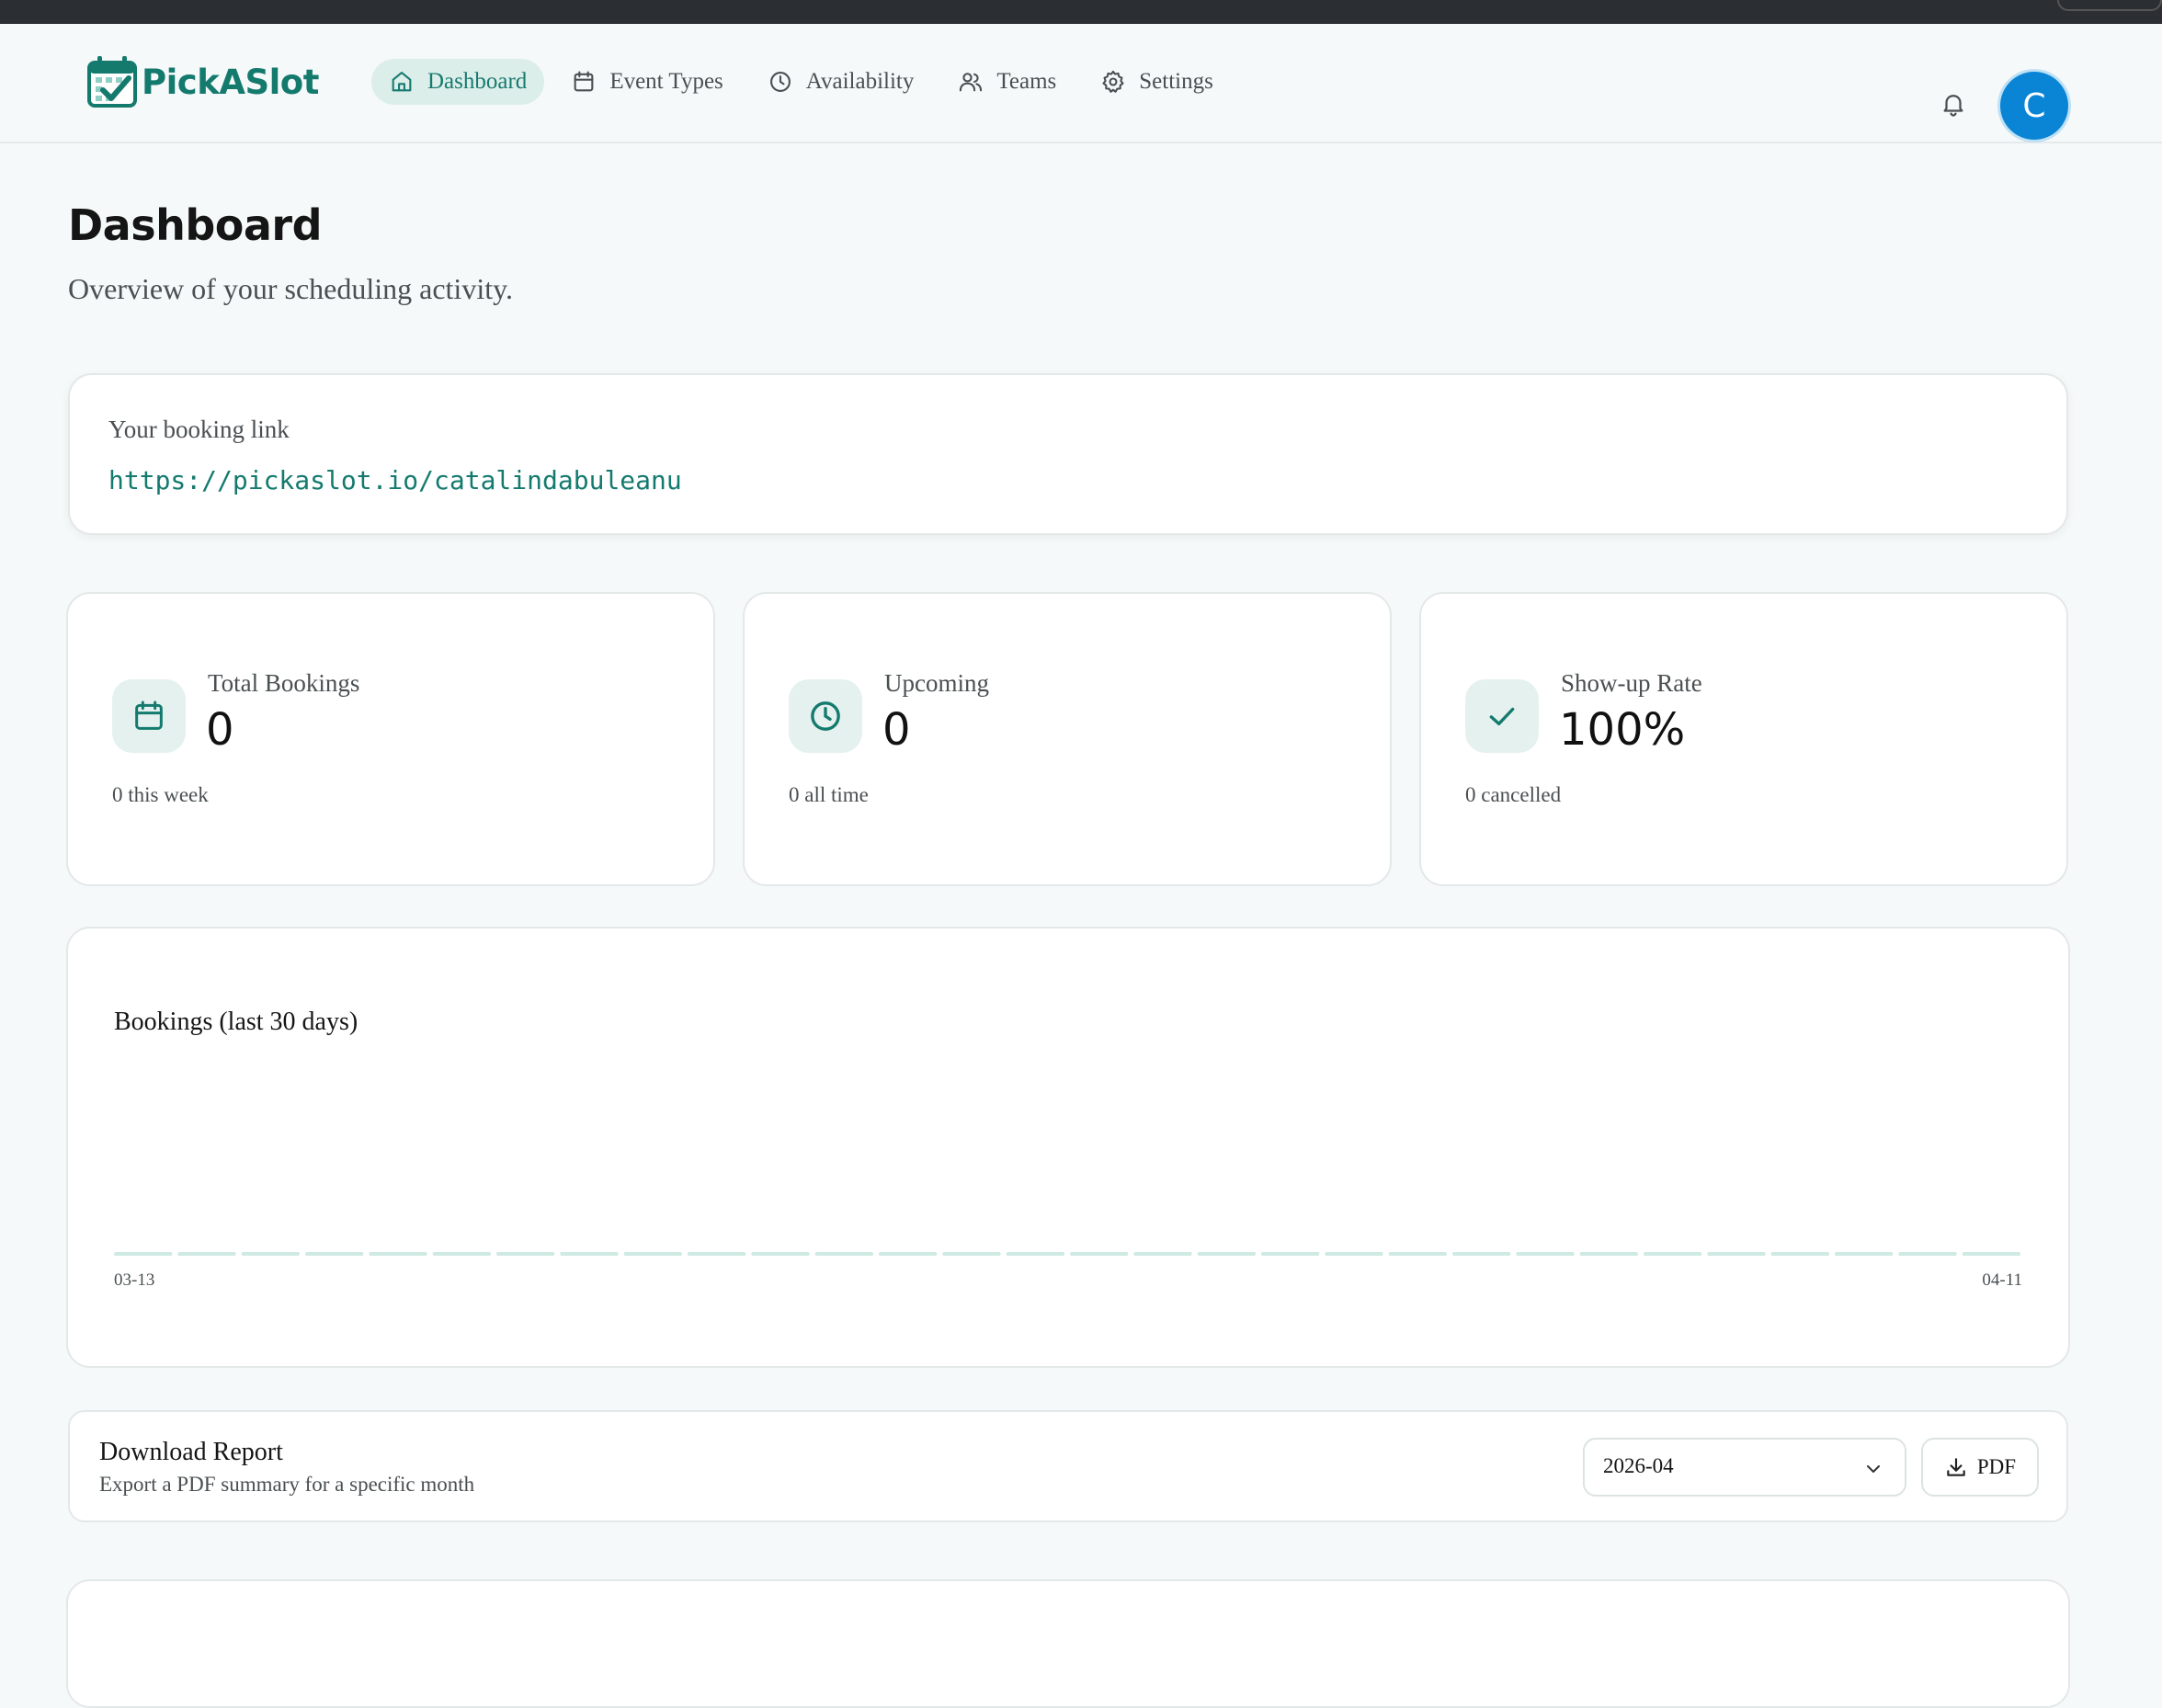 The width and height of the screenshot is (2162, 1708). Describe the element at coordinates (236, 1022) in the screenshot. I see `chart-title: Bookings (last 30 days)` at that location.